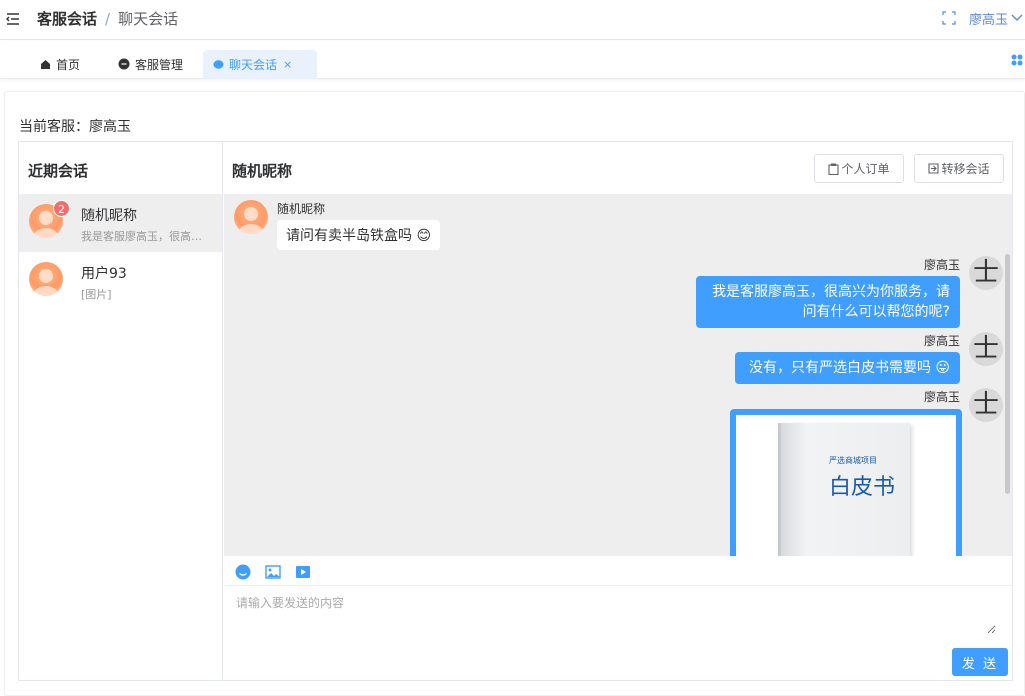 Image resolution: width=1025 pixels, height=696 pixels. Describe the element at coordinates (618, 571) in the screenshot. I see `input-toolbar` at that location.